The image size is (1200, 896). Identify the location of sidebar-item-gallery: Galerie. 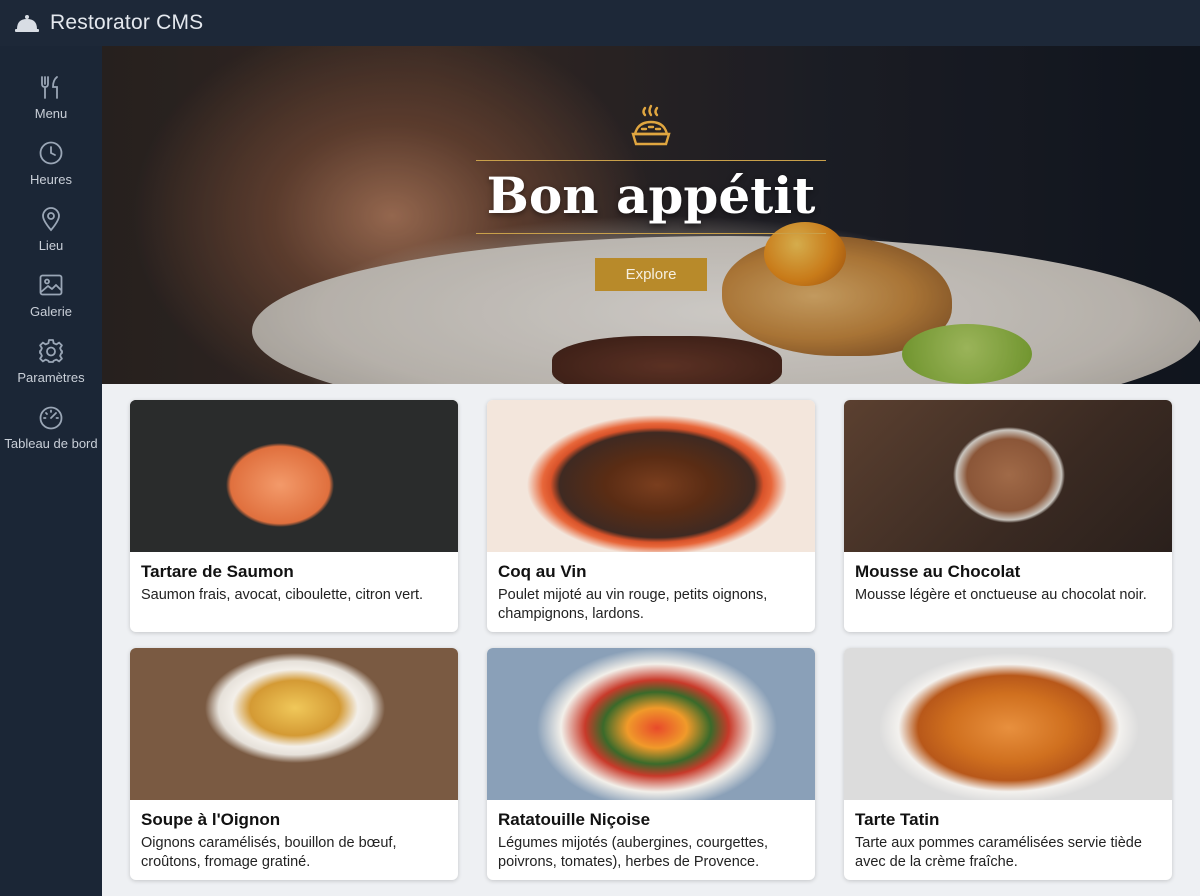
(51, 294).